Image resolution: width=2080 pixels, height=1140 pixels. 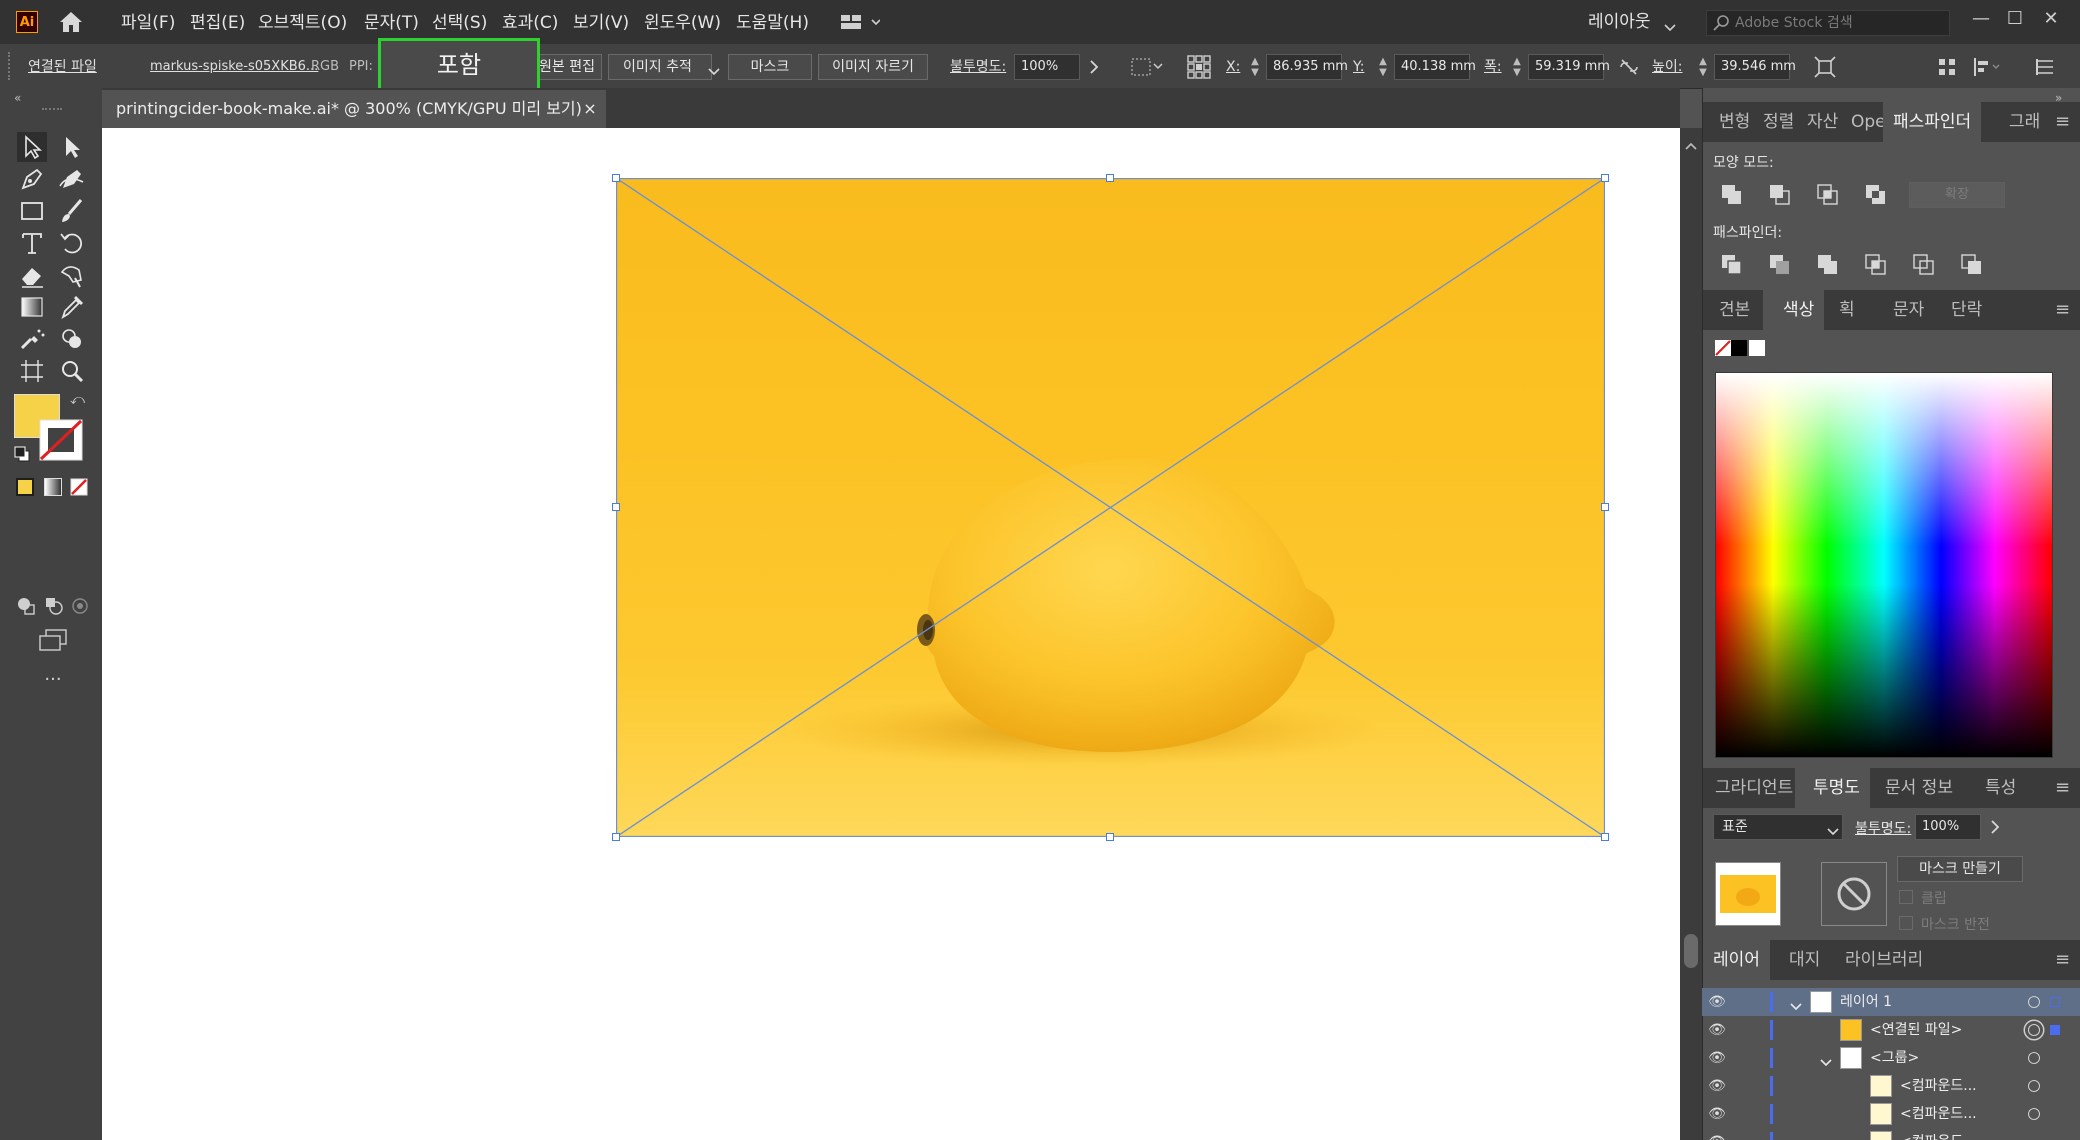 What do you see at coordinates (1619, 22) in the screenshot?
I see `workspace-switcher: 레이아웃` at bounding box center [1619, 22].